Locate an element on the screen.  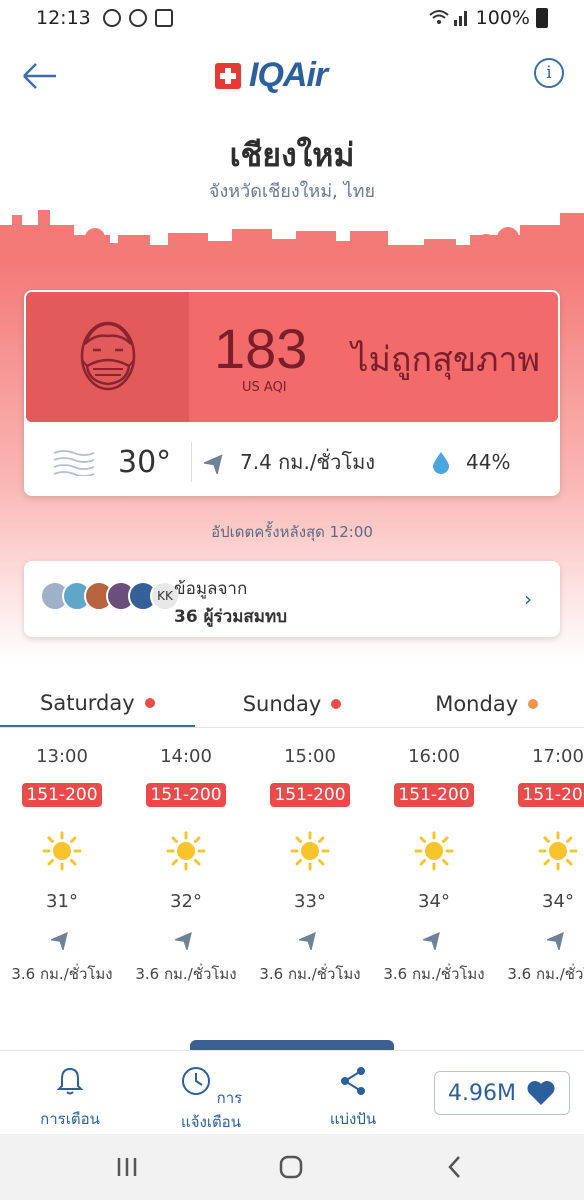
haze-icon is located at coordinates (74, 463).